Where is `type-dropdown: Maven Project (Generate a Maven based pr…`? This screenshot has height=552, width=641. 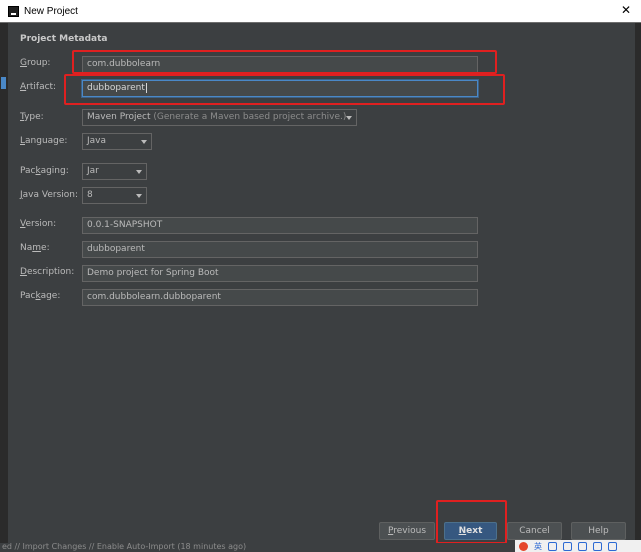 type-dropdown: Maven Project (Generate a Maven based pr… is located at coordinates (219, 117).